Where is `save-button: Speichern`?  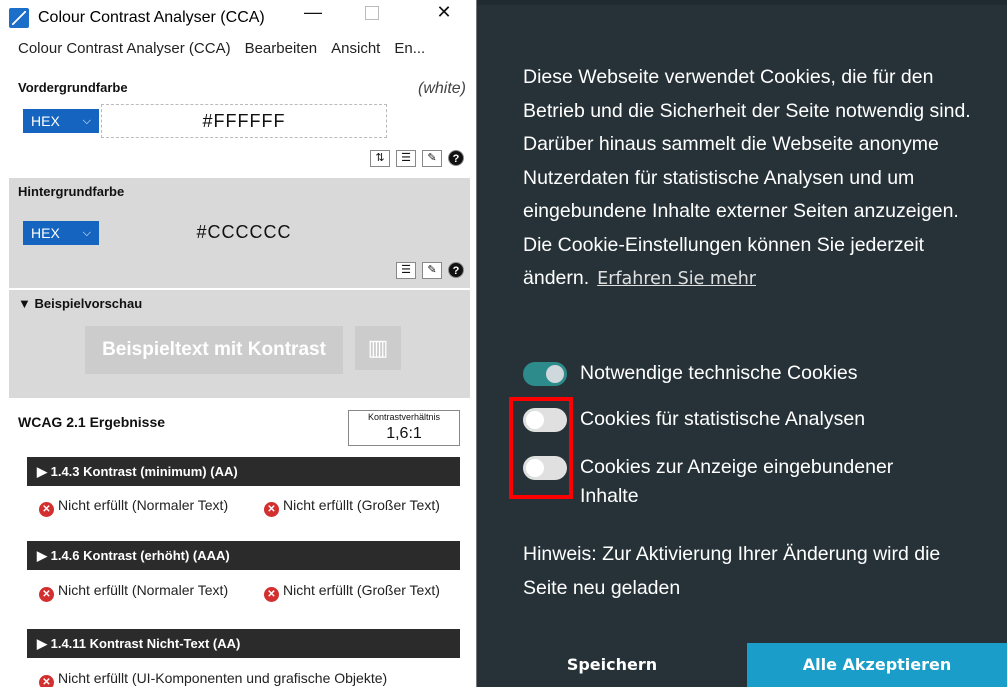
save-button: Speichern is located at coordinates (612, 665).